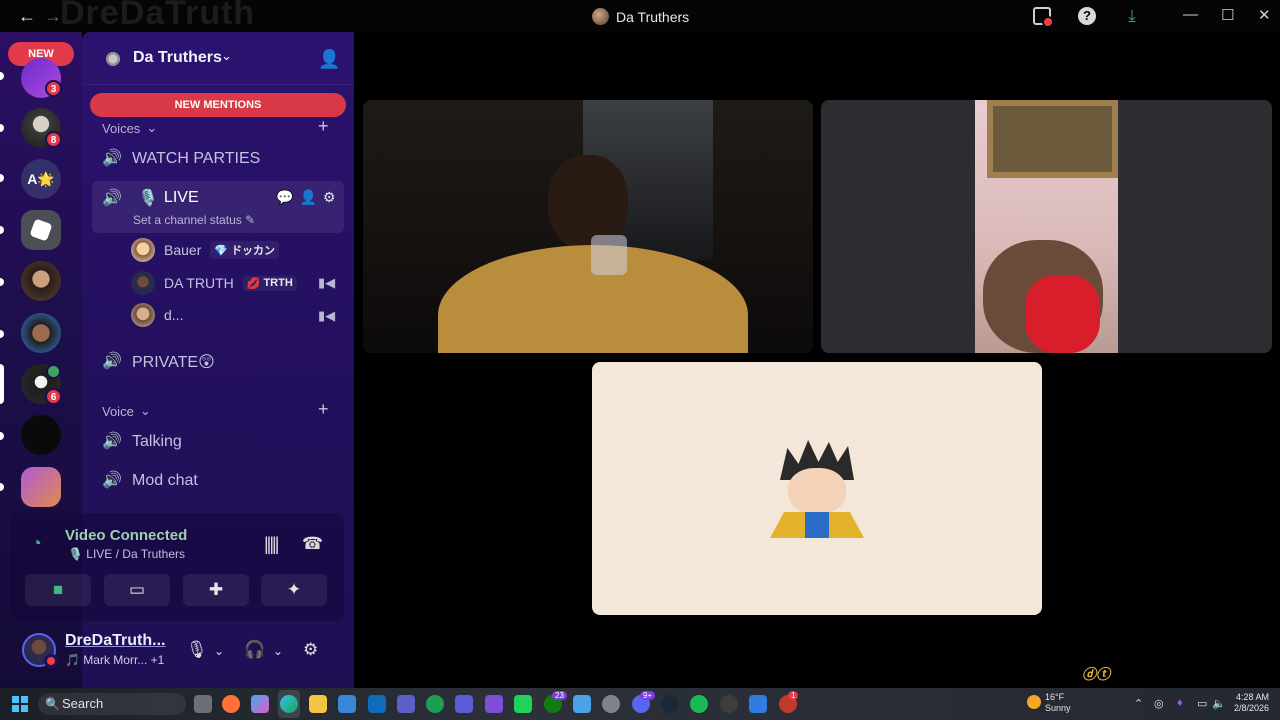 Image resolution: width=1280 pixels, height=720 pixels. I want to click on avatar-illustration, so click(817, 489).